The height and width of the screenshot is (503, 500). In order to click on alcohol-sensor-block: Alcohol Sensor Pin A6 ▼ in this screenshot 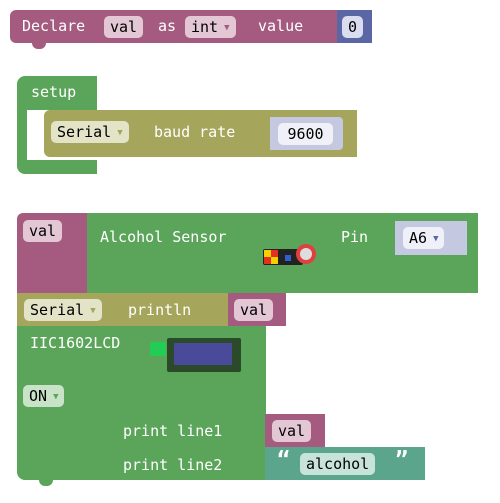, I will do `click(282, 253)`.